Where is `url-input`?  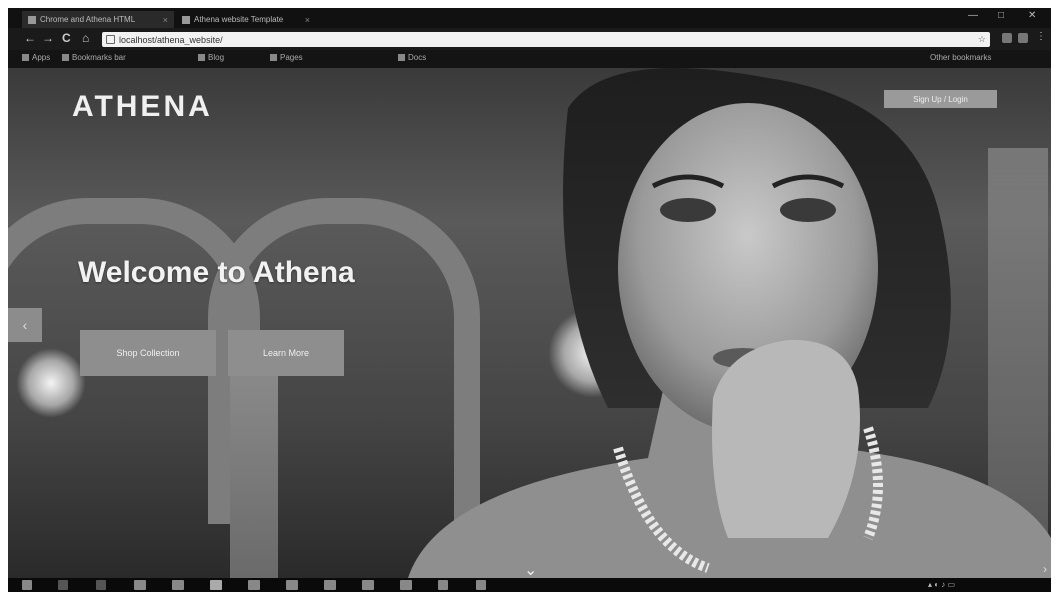
url-input is located at coordinates (546, 39).